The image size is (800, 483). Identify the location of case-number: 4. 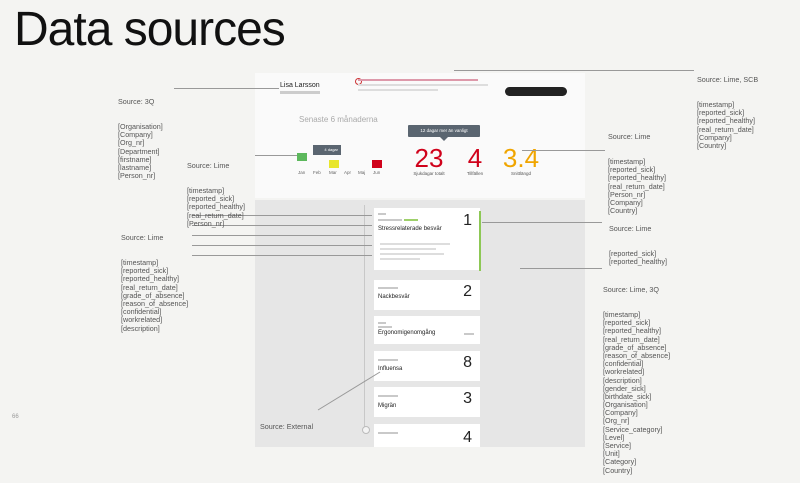
(467, 437).